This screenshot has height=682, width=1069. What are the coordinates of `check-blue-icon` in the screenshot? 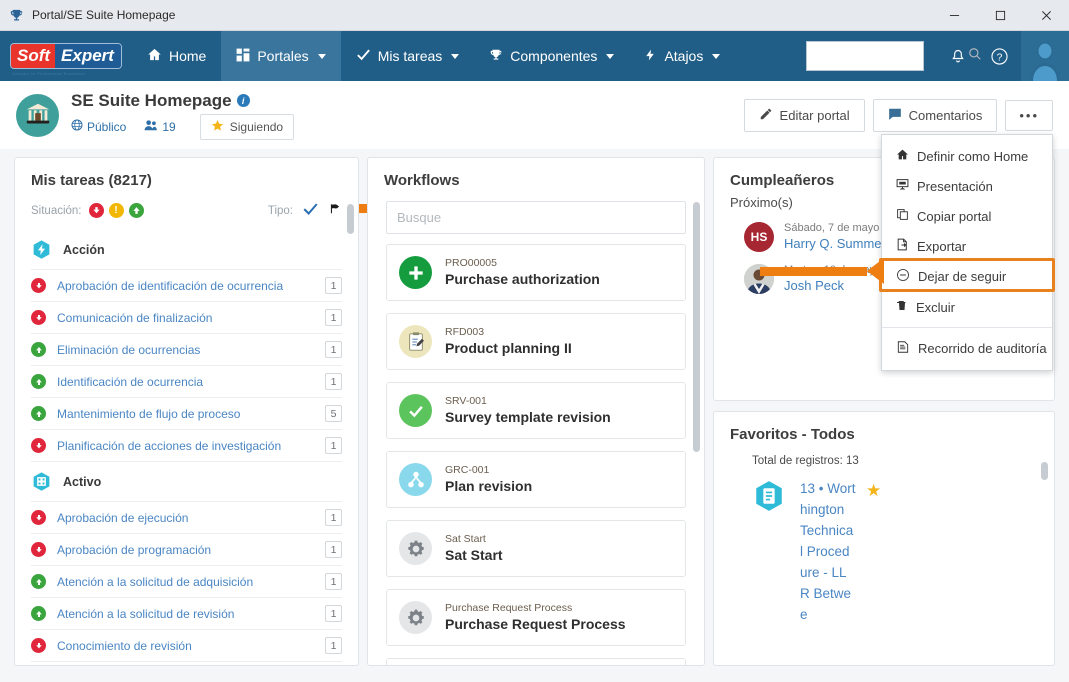 It's located at (310, 211).